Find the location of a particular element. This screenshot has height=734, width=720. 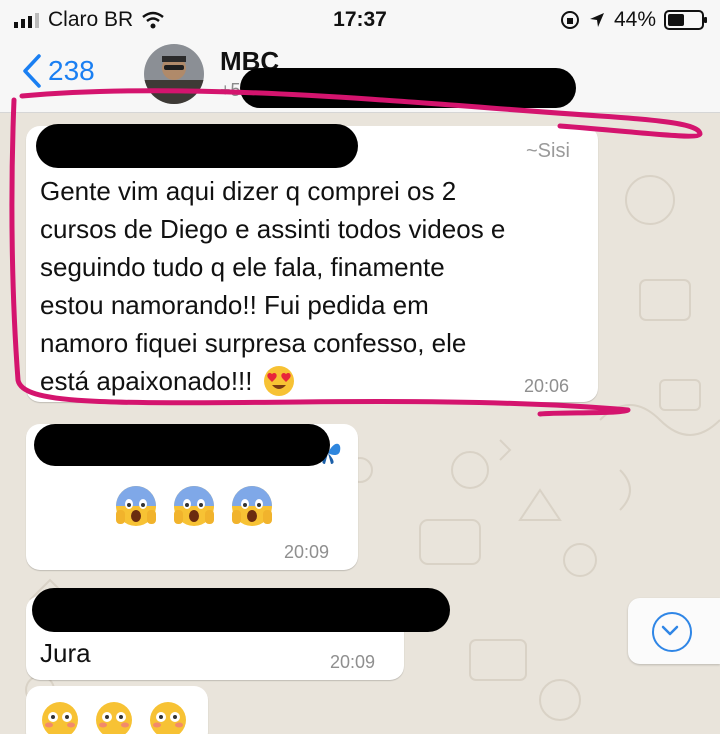

chat-header: 238 MBC +5 is located at coordinates (360, 75).